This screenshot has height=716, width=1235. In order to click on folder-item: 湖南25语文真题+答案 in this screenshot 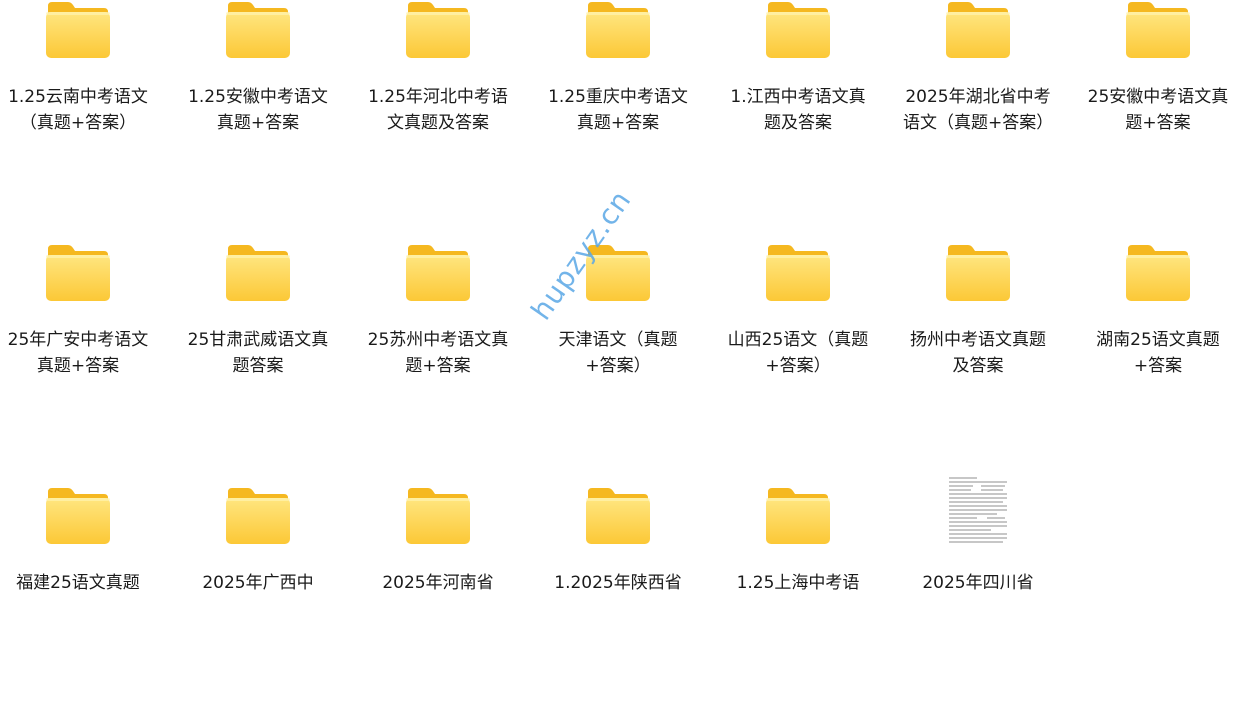, I will do `click(1158, 358)`.